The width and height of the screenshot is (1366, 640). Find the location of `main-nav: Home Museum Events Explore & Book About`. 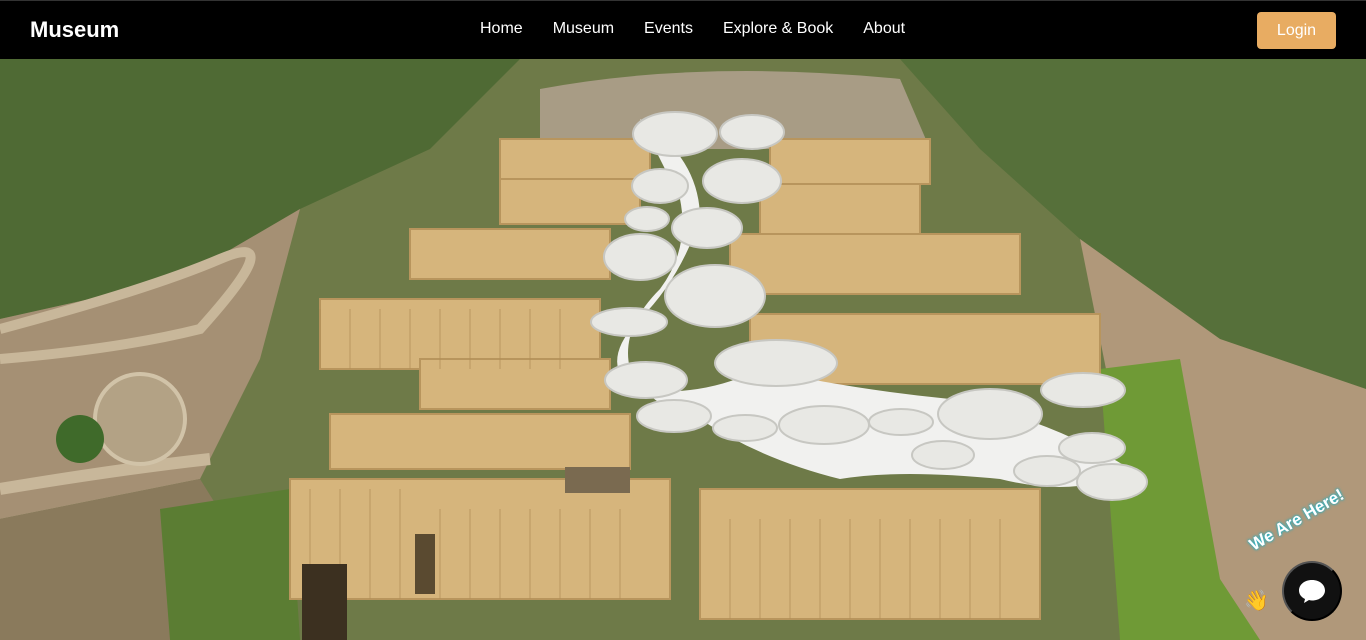

main-nav: Home Museum Events Explore & Book About is located at coordinates (707, 29).